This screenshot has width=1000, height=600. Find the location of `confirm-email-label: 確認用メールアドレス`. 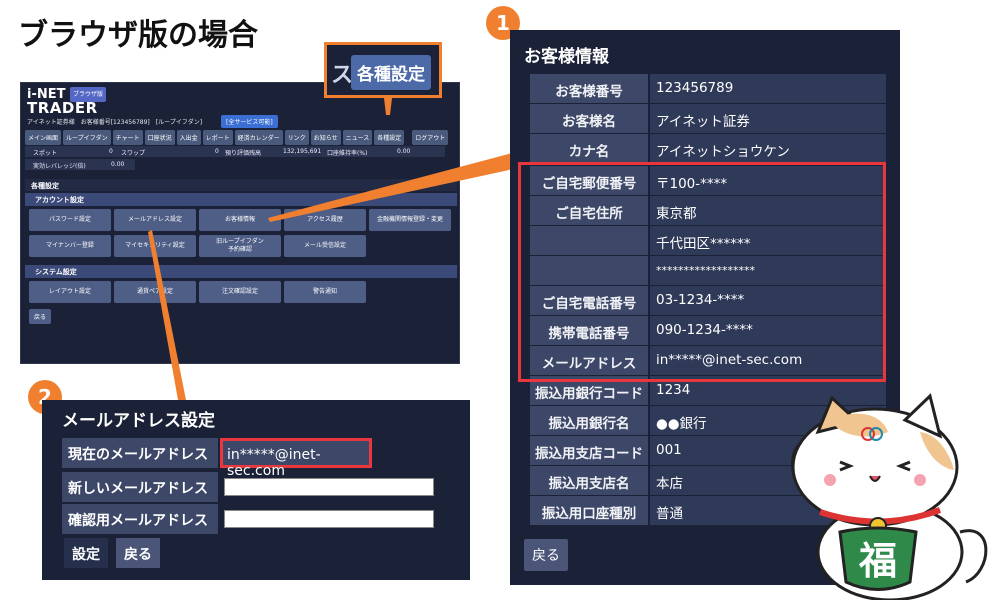

confirm-email-label: 確認用メールアドレス is located at coordinates (140, 519).